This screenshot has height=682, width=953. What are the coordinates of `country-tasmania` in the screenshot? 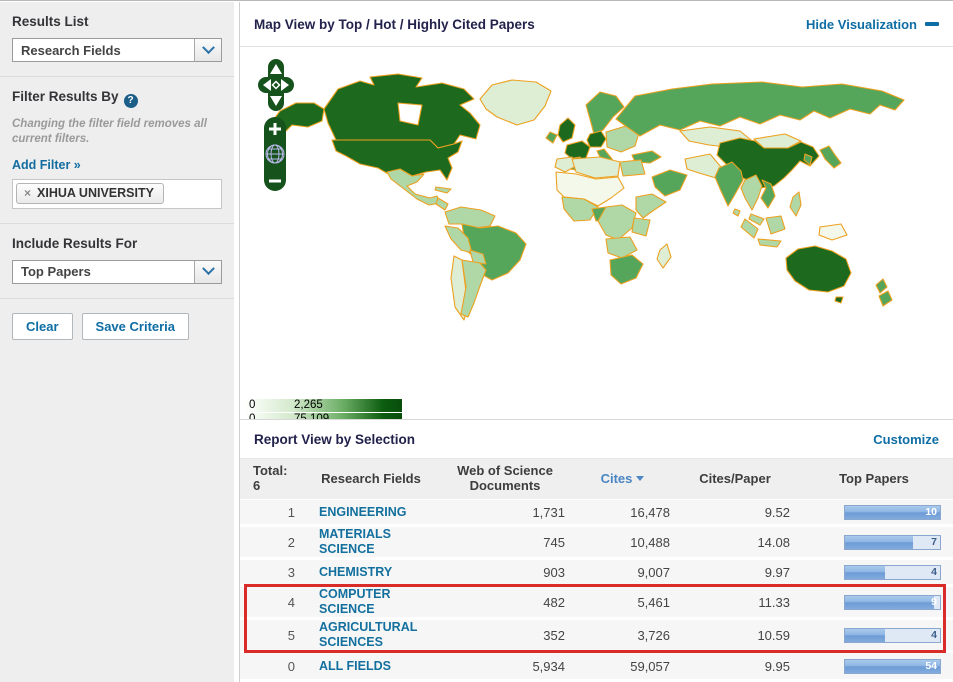 It's located at (839, 300).